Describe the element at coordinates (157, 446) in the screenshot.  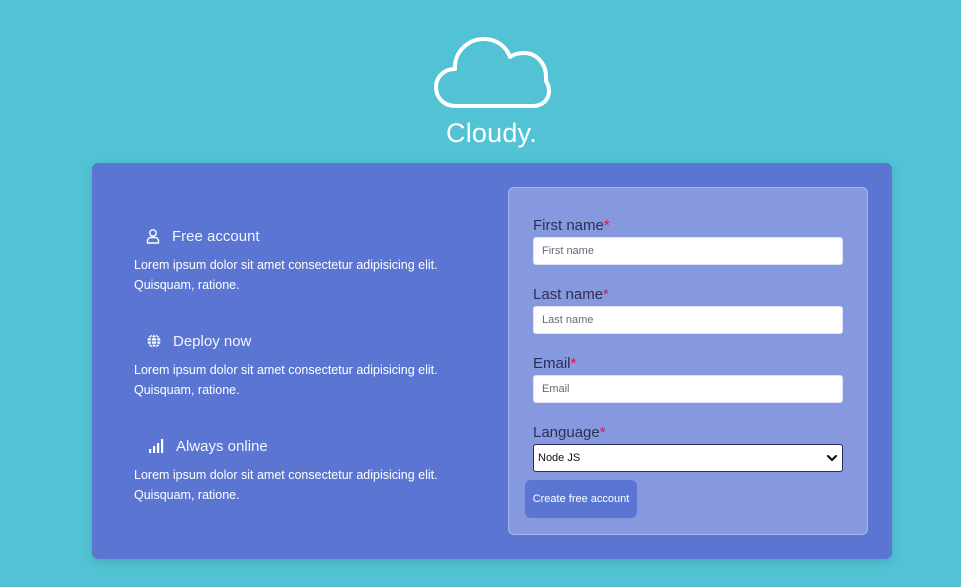
I see `signal-icon` at that location.